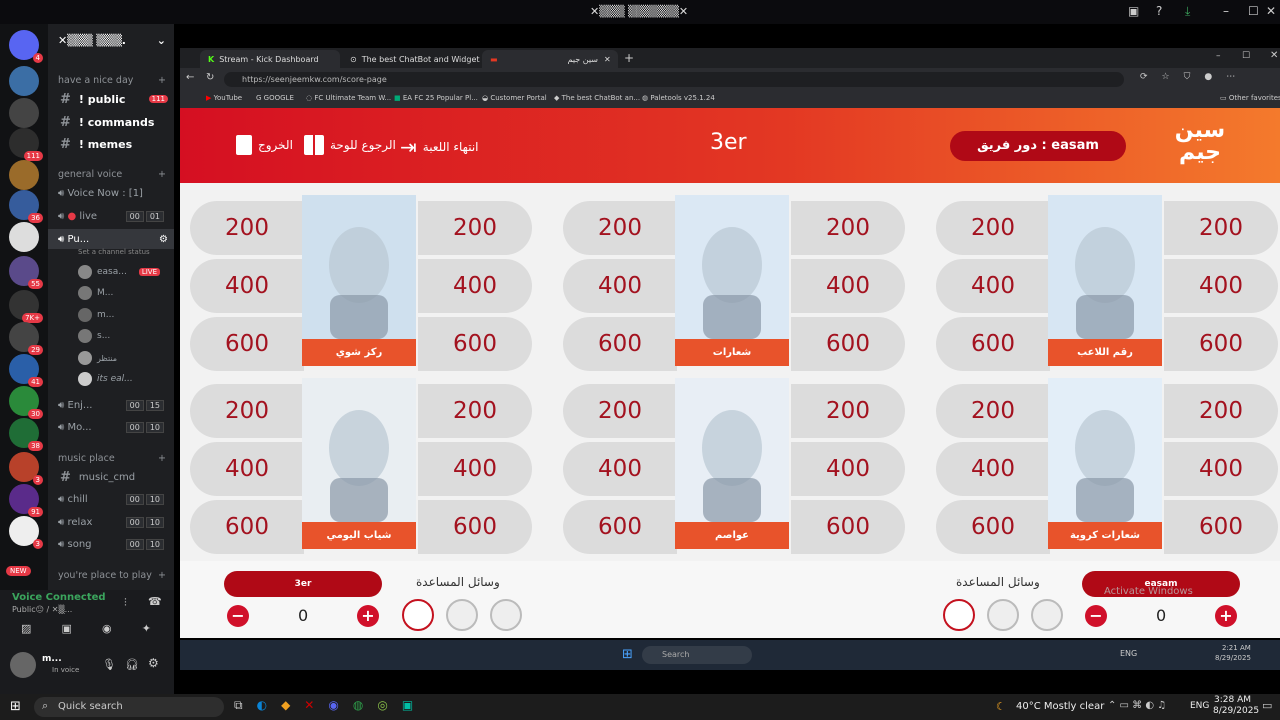  I want to click on discord-home-icon: 4, so click(26, 46).